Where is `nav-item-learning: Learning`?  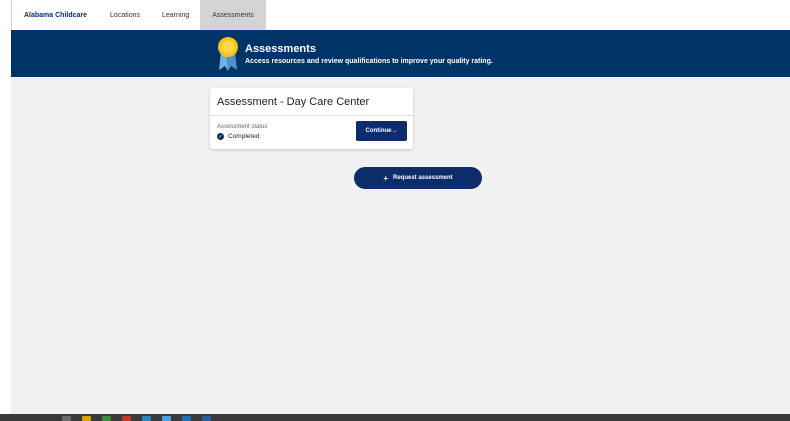 nav-item-learning: Learning is located at coordinates (175, 15).